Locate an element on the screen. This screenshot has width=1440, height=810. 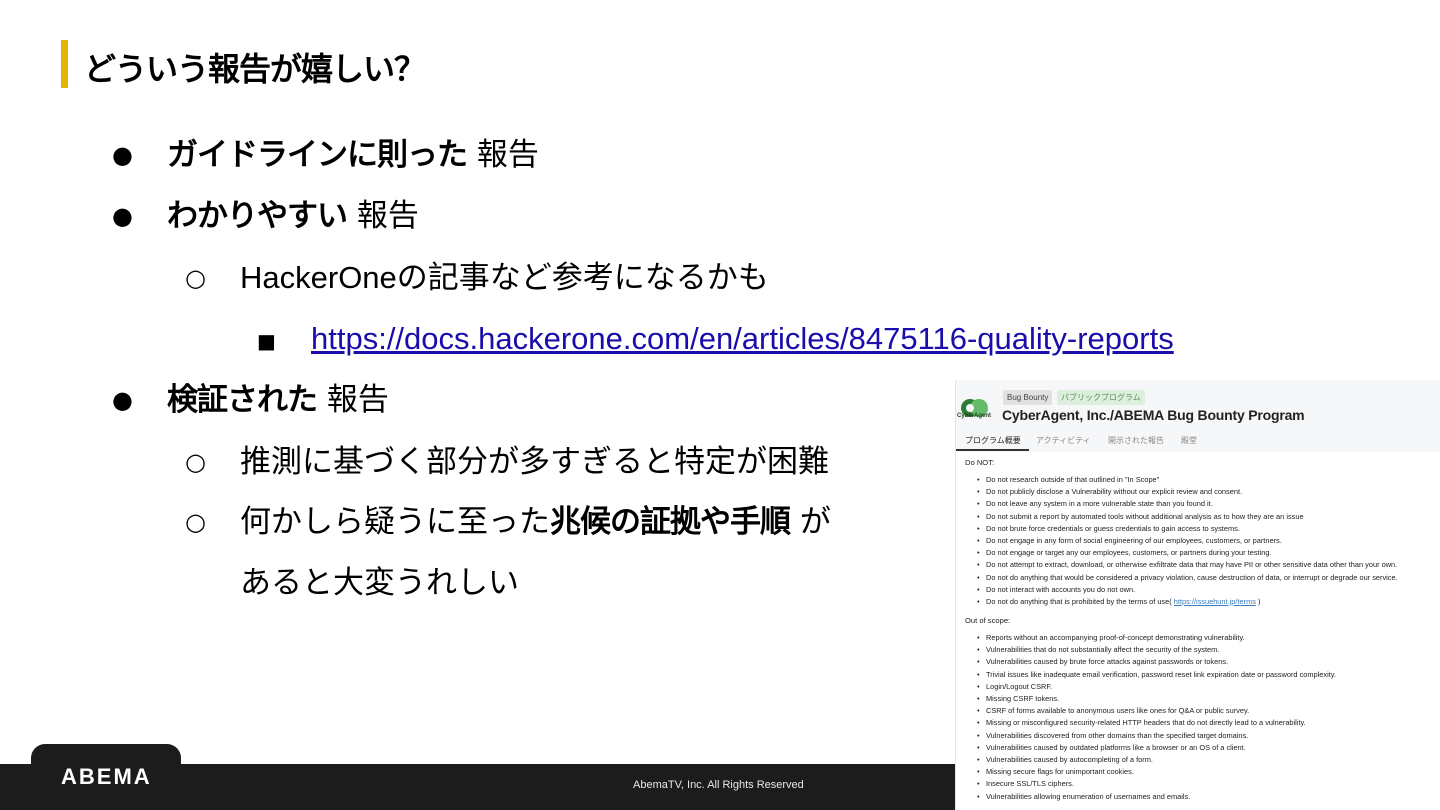
tab-activity: アクティビティ is located at coordinates (1063, 442).